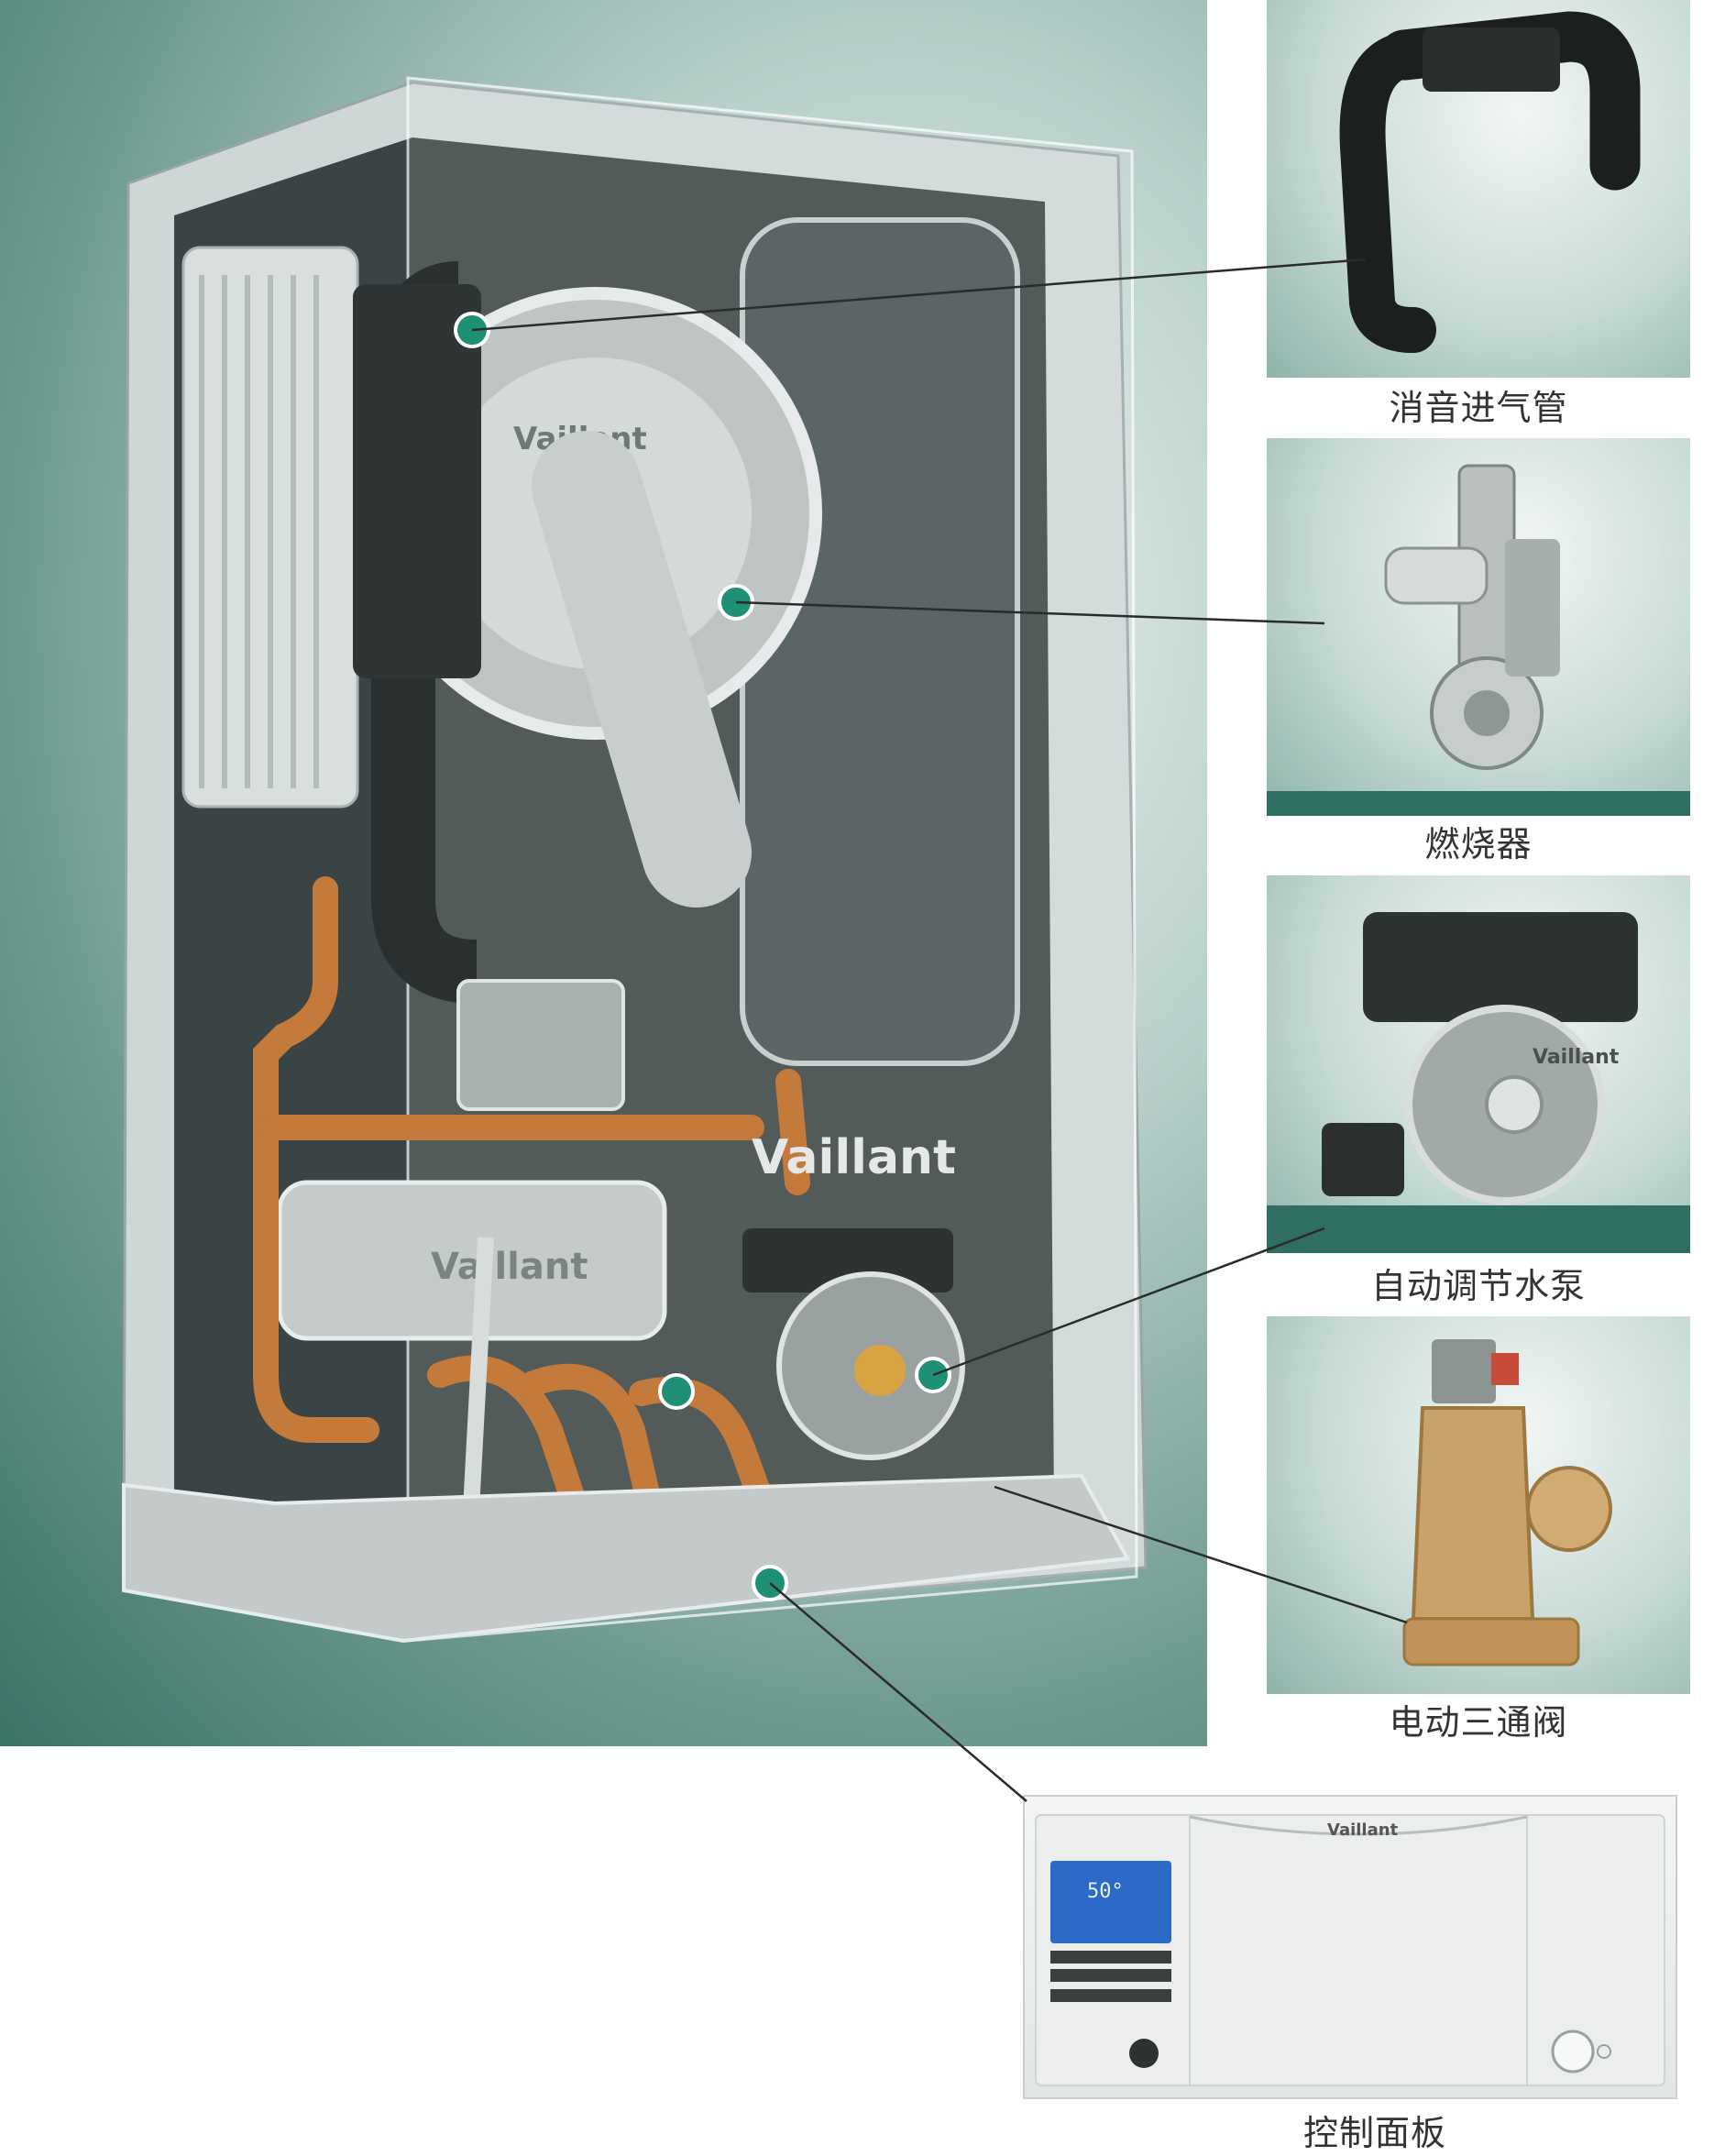 The height and width of the screenshot is (2156, 1714). I want to click on control-panel-image: Vaillant 50°, so click(1350, 1947).